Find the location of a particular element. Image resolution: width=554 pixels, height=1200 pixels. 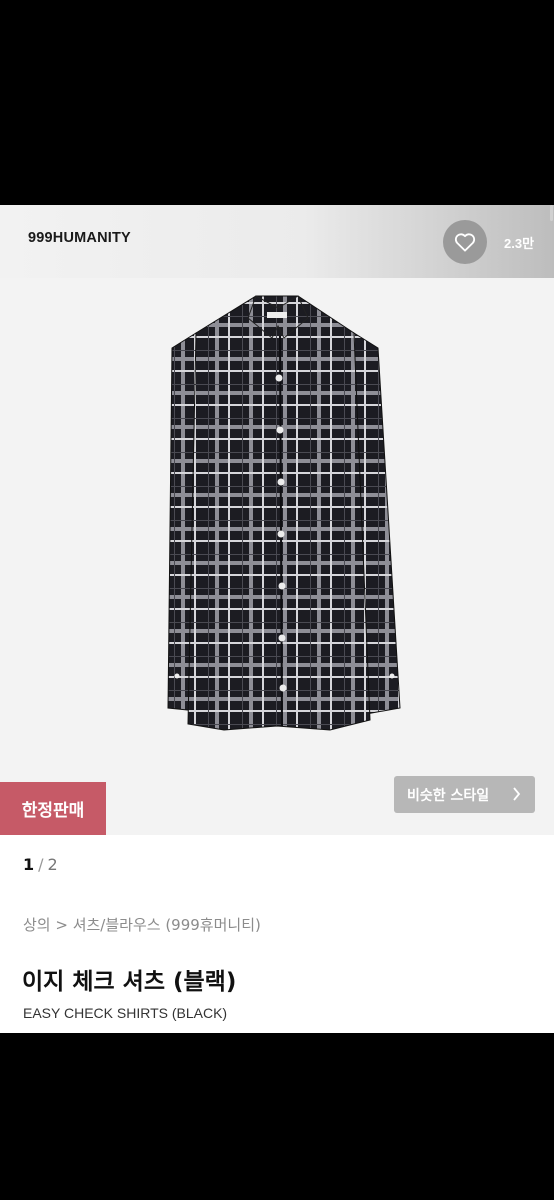

heart-outline-icon is located at coordinates (465, 242).